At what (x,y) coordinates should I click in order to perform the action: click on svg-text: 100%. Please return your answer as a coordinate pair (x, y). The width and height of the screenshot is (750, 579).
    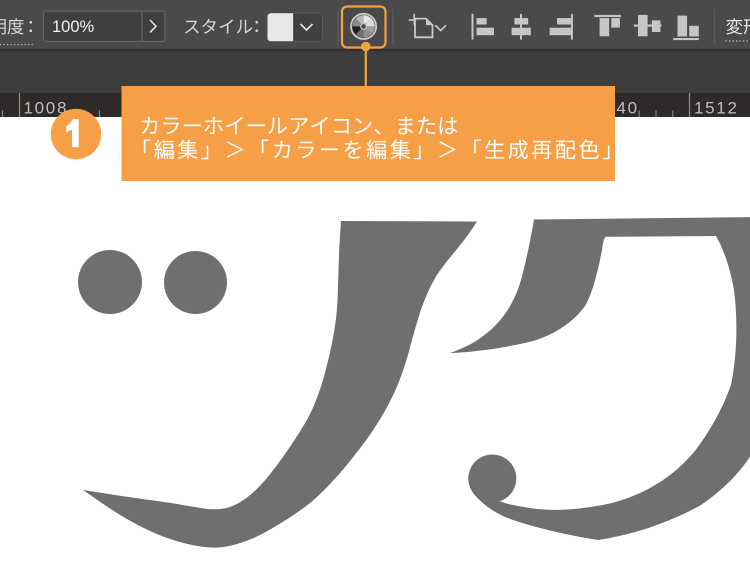
    Looking at the image, I should click on (73, 27).